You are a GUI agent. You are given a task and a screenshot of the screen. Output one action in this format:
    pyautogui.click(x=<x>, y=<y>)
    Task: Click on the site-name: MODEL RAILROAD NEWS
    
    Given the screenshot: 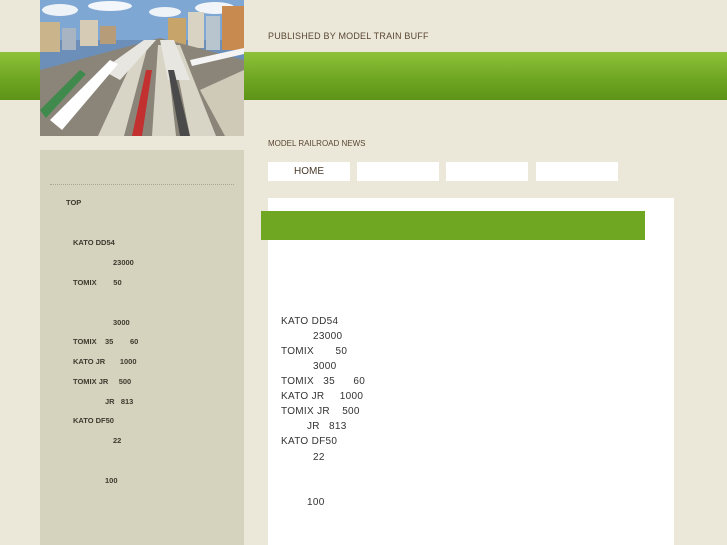 What is the action you would take?
    pyautogui.click(x=317, y=143)
    